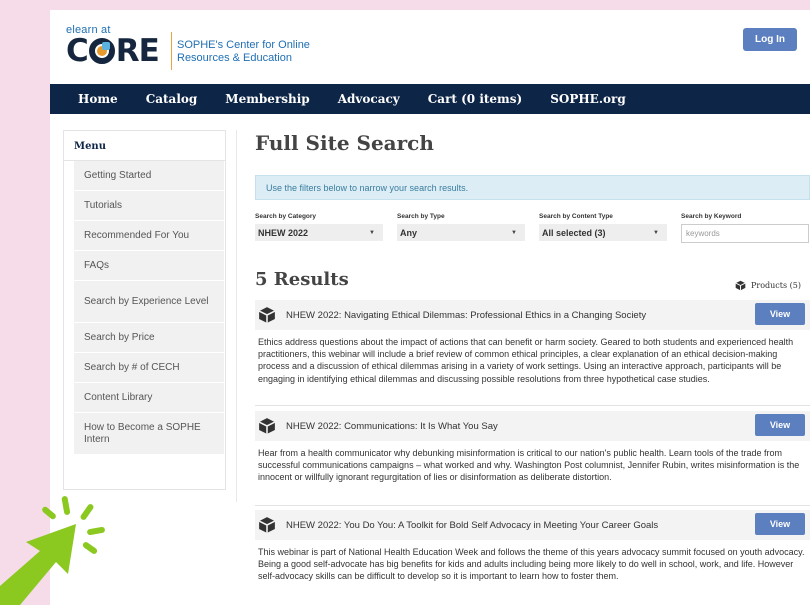  I want to click on nav-cart: Cart (0 items), so click(475, 99).